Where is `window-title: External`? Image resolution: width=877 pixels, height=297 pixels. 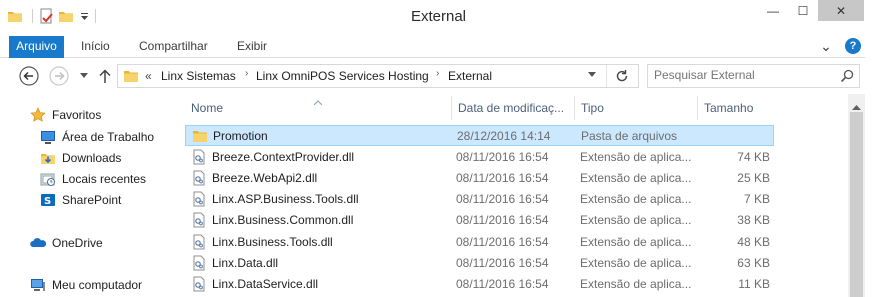 window-title: External is located at coordinates (438, 16).